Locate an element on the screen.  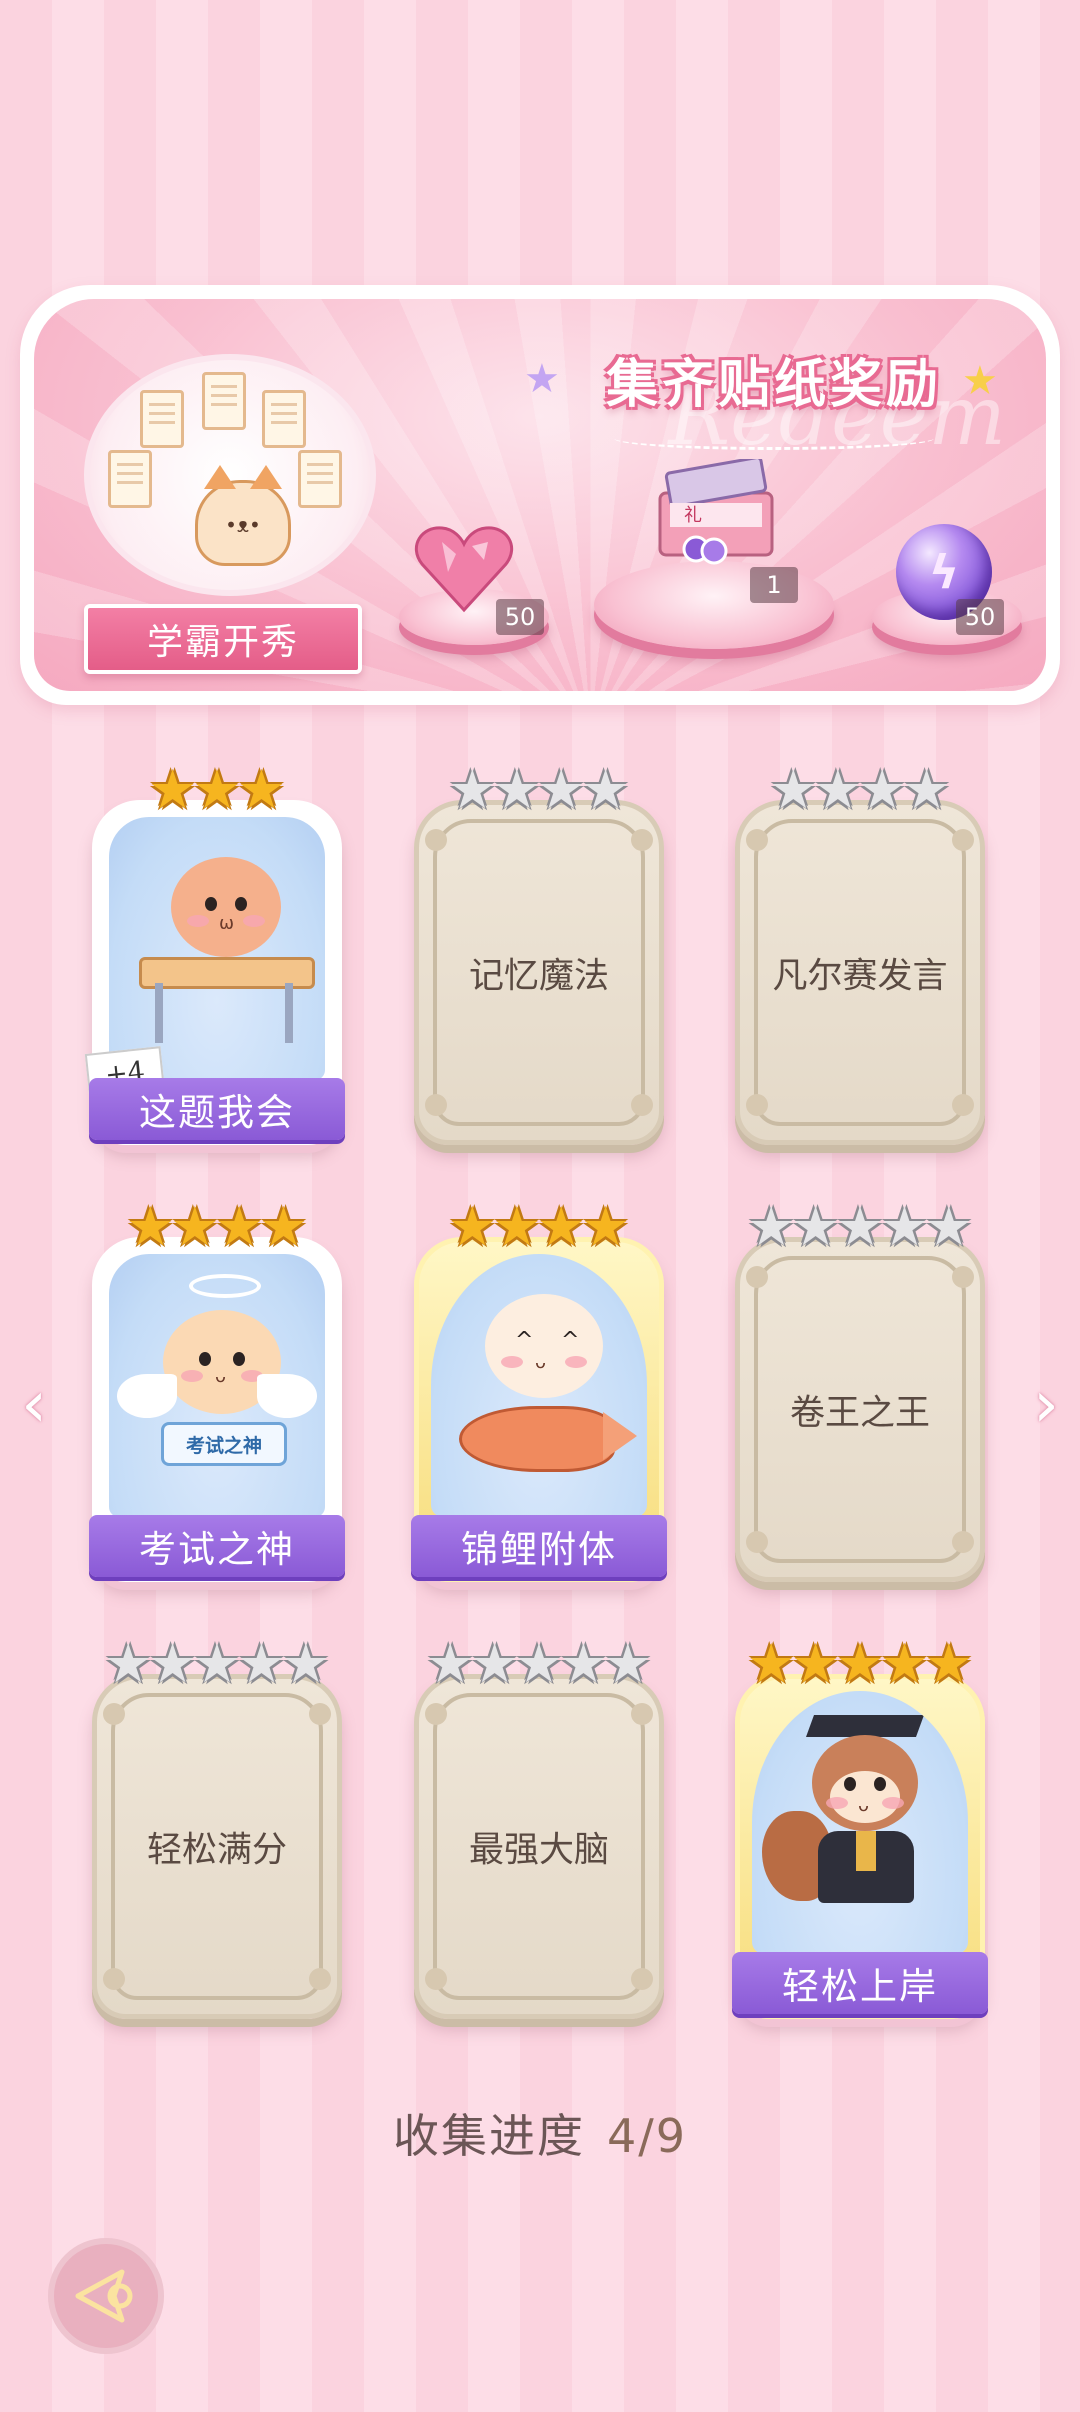
angel-cat-illustration: ᴗ 考试之神 is located at coordinates (217, 1385).